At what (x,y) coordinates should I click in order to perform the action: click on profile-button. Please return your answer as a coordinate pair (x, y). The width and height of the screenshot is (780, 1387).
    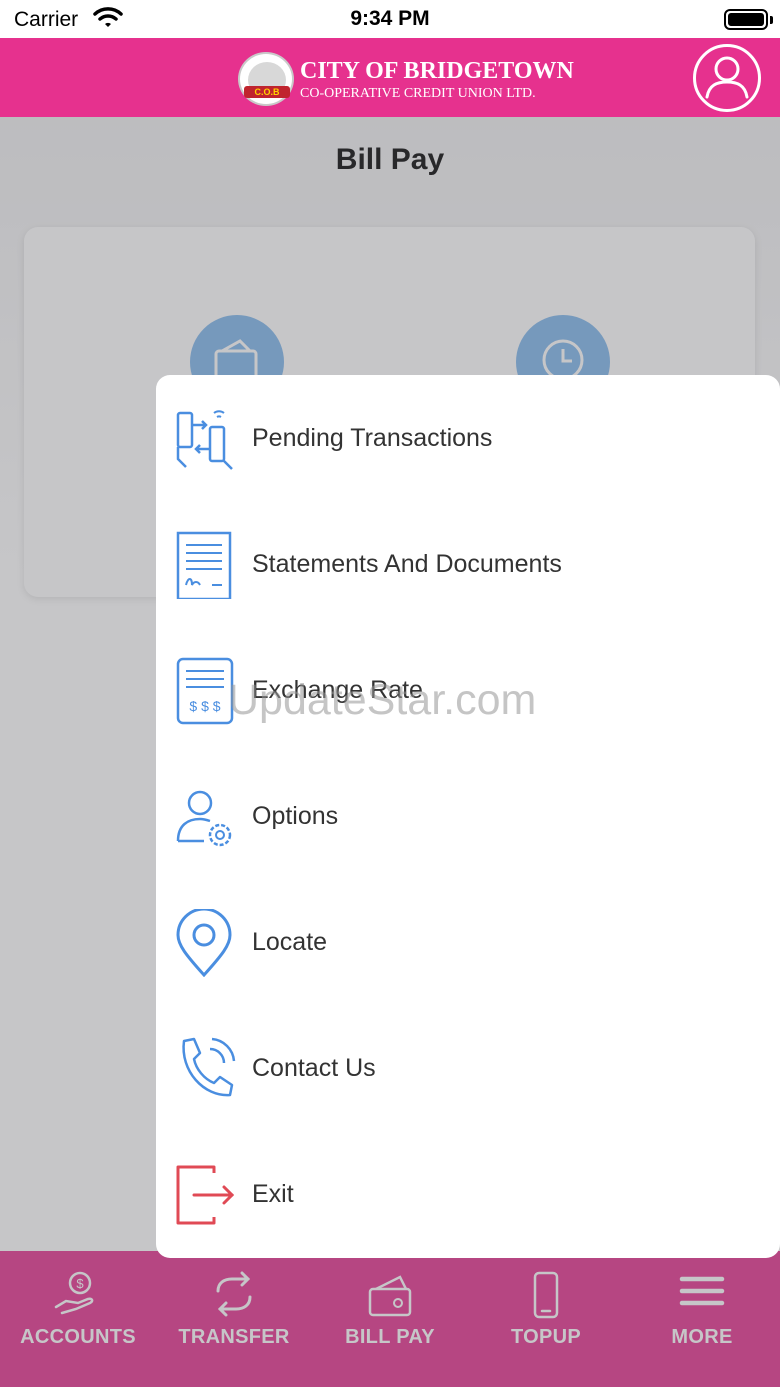
    Looking at the image, I should click on (727, 78).